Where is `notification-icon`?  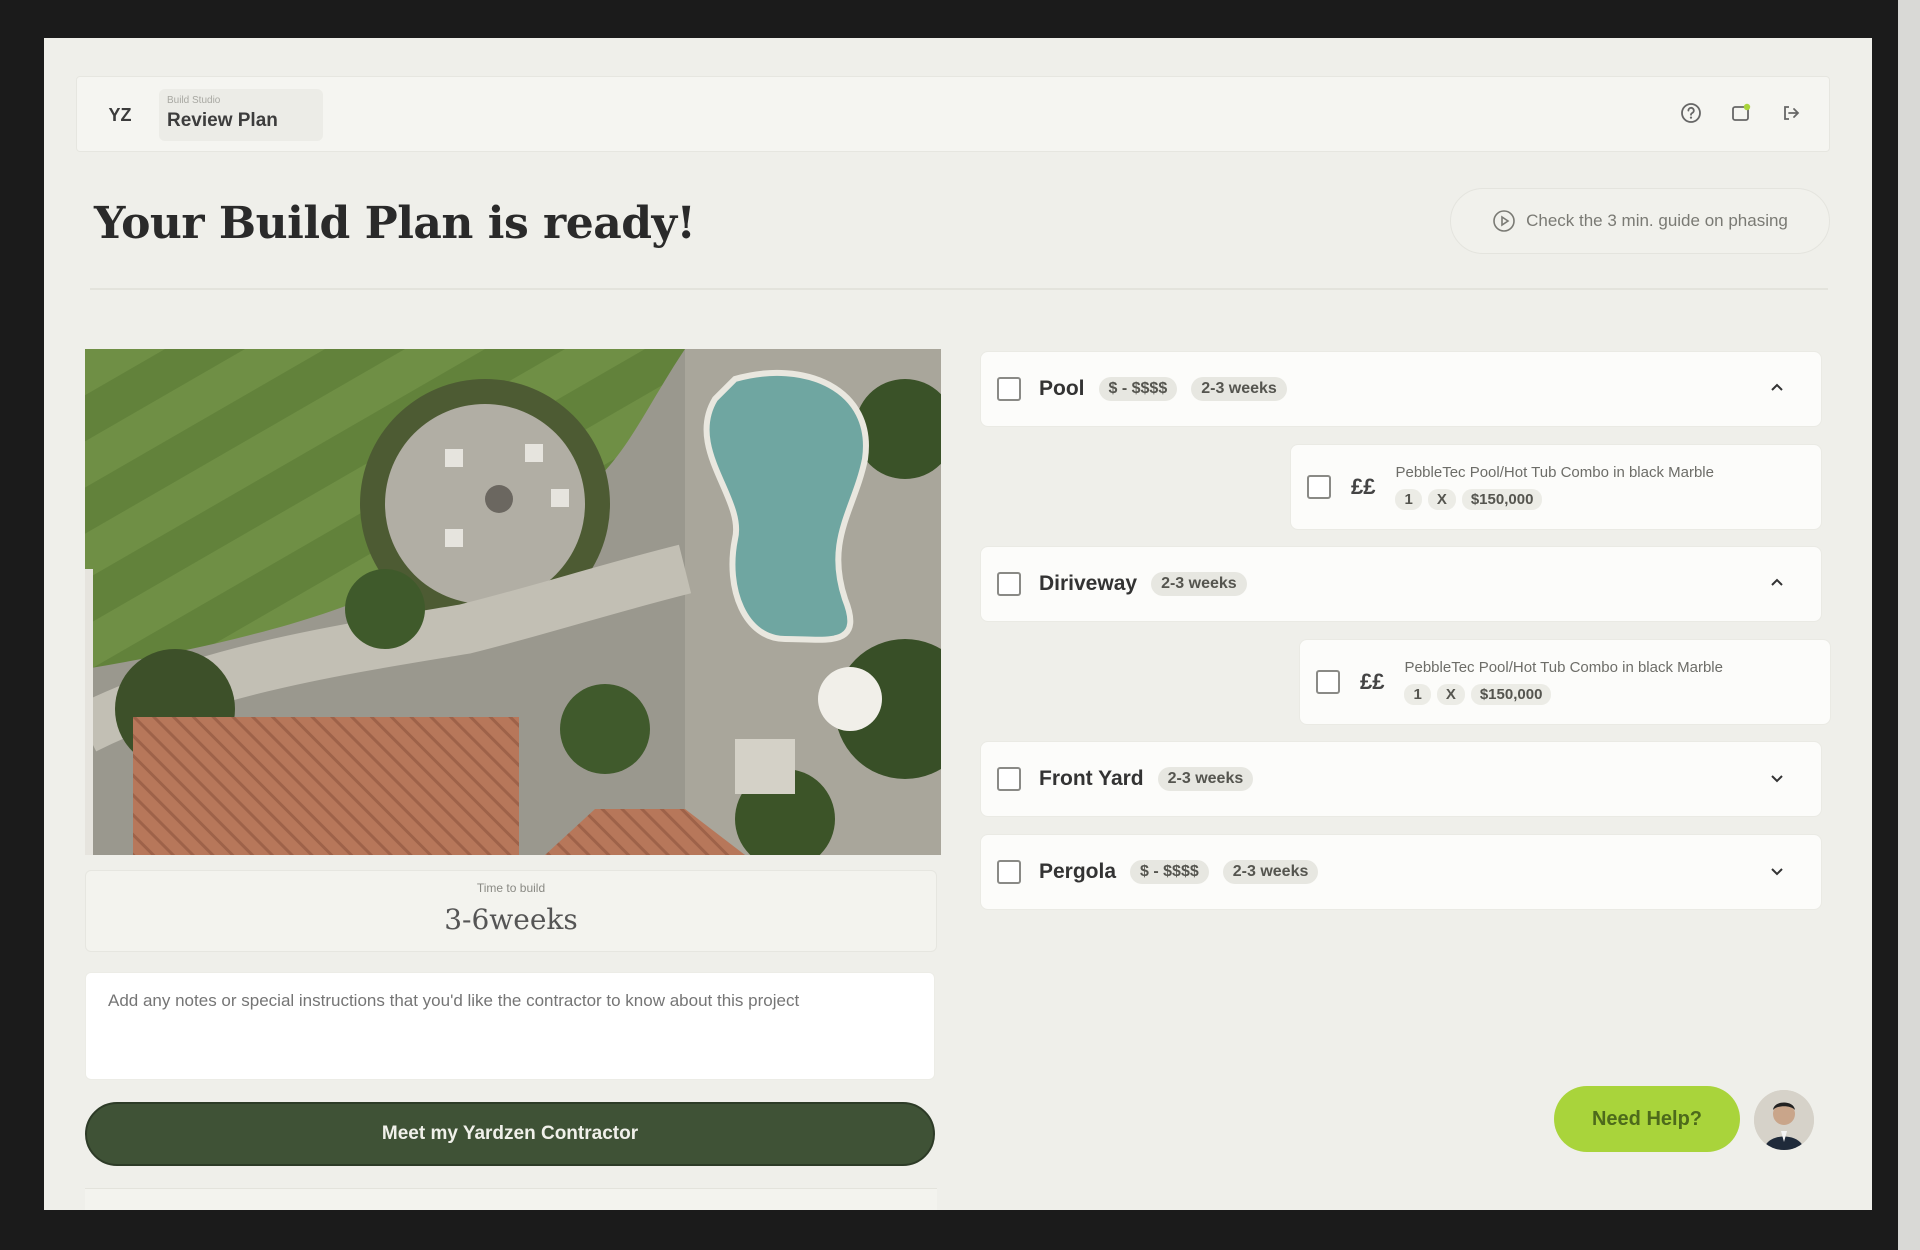 notification-icon is located at coordinates (1741, 113).